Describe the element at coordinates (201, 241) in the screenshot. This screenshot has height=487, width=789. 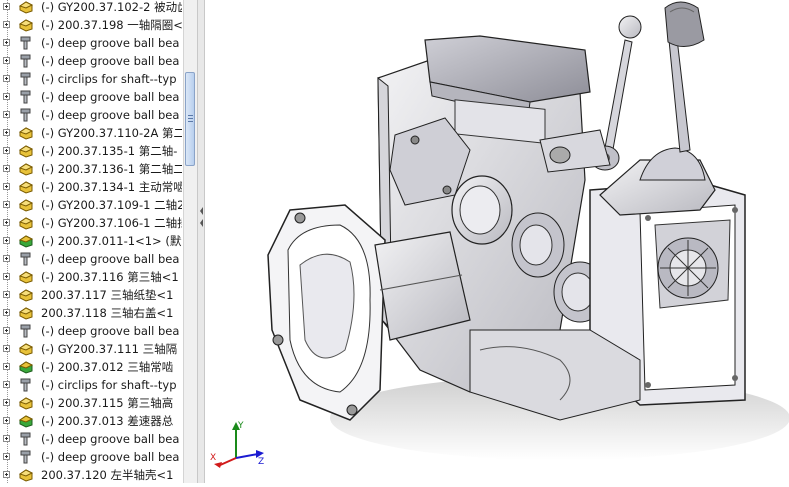
I see `panel-splitter` at that location.